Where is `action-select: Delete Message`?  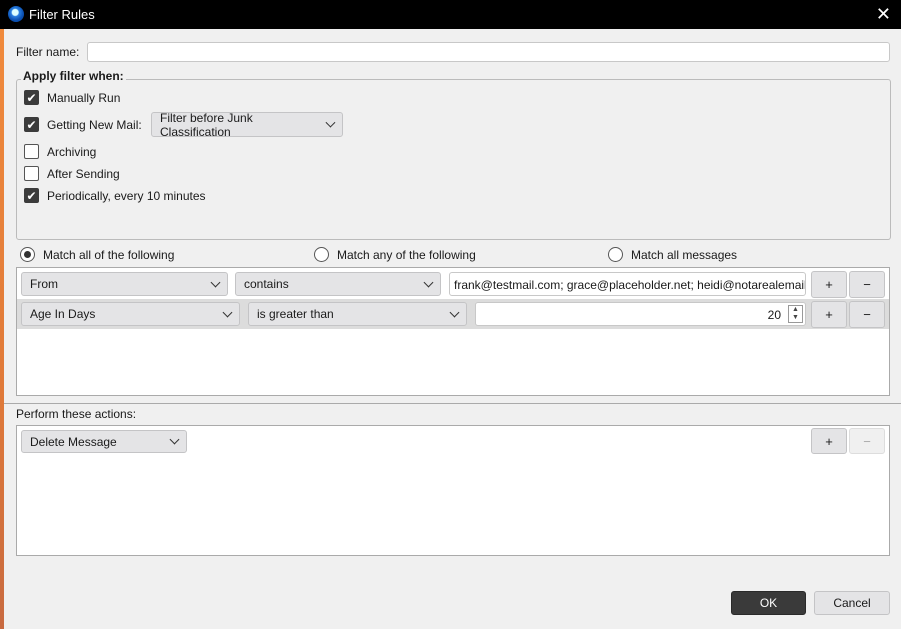 action-select: Delete Message is located at coordinates (104, 441).